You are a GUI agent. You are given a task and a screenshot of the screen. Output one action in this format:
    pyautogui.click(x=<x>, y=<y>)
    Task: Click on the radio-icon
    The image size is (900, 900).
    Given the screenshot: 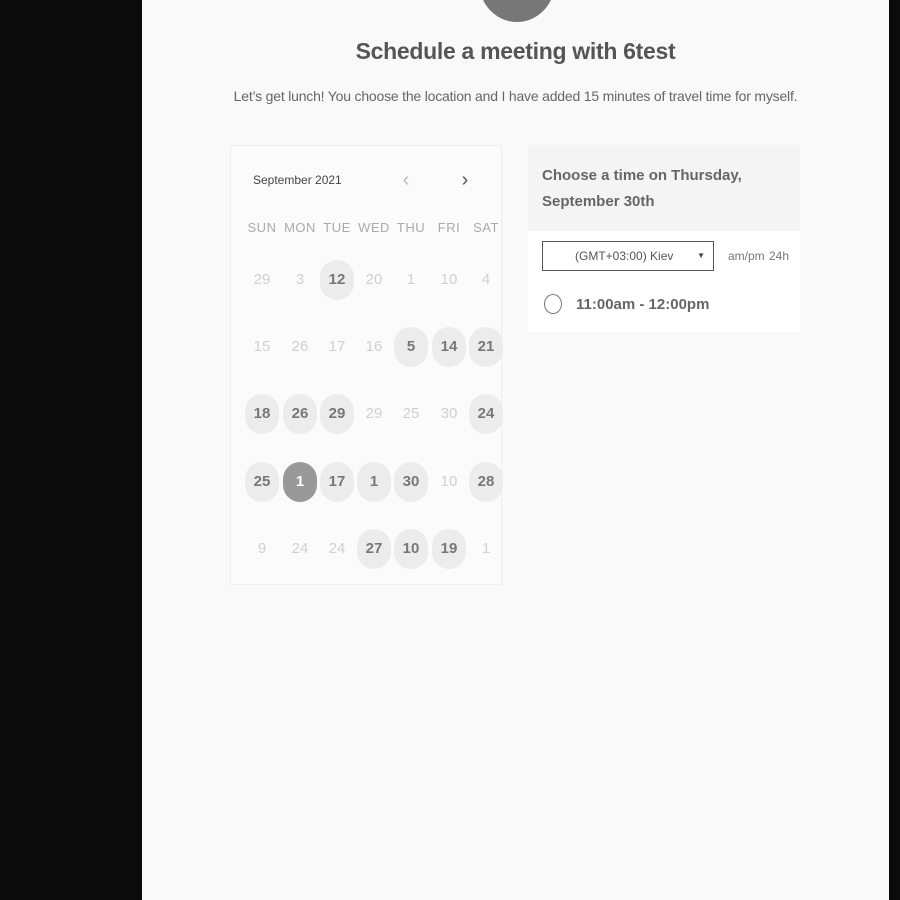 What is the action you would take?
    pyautogui.click(x=553, y=304)
    